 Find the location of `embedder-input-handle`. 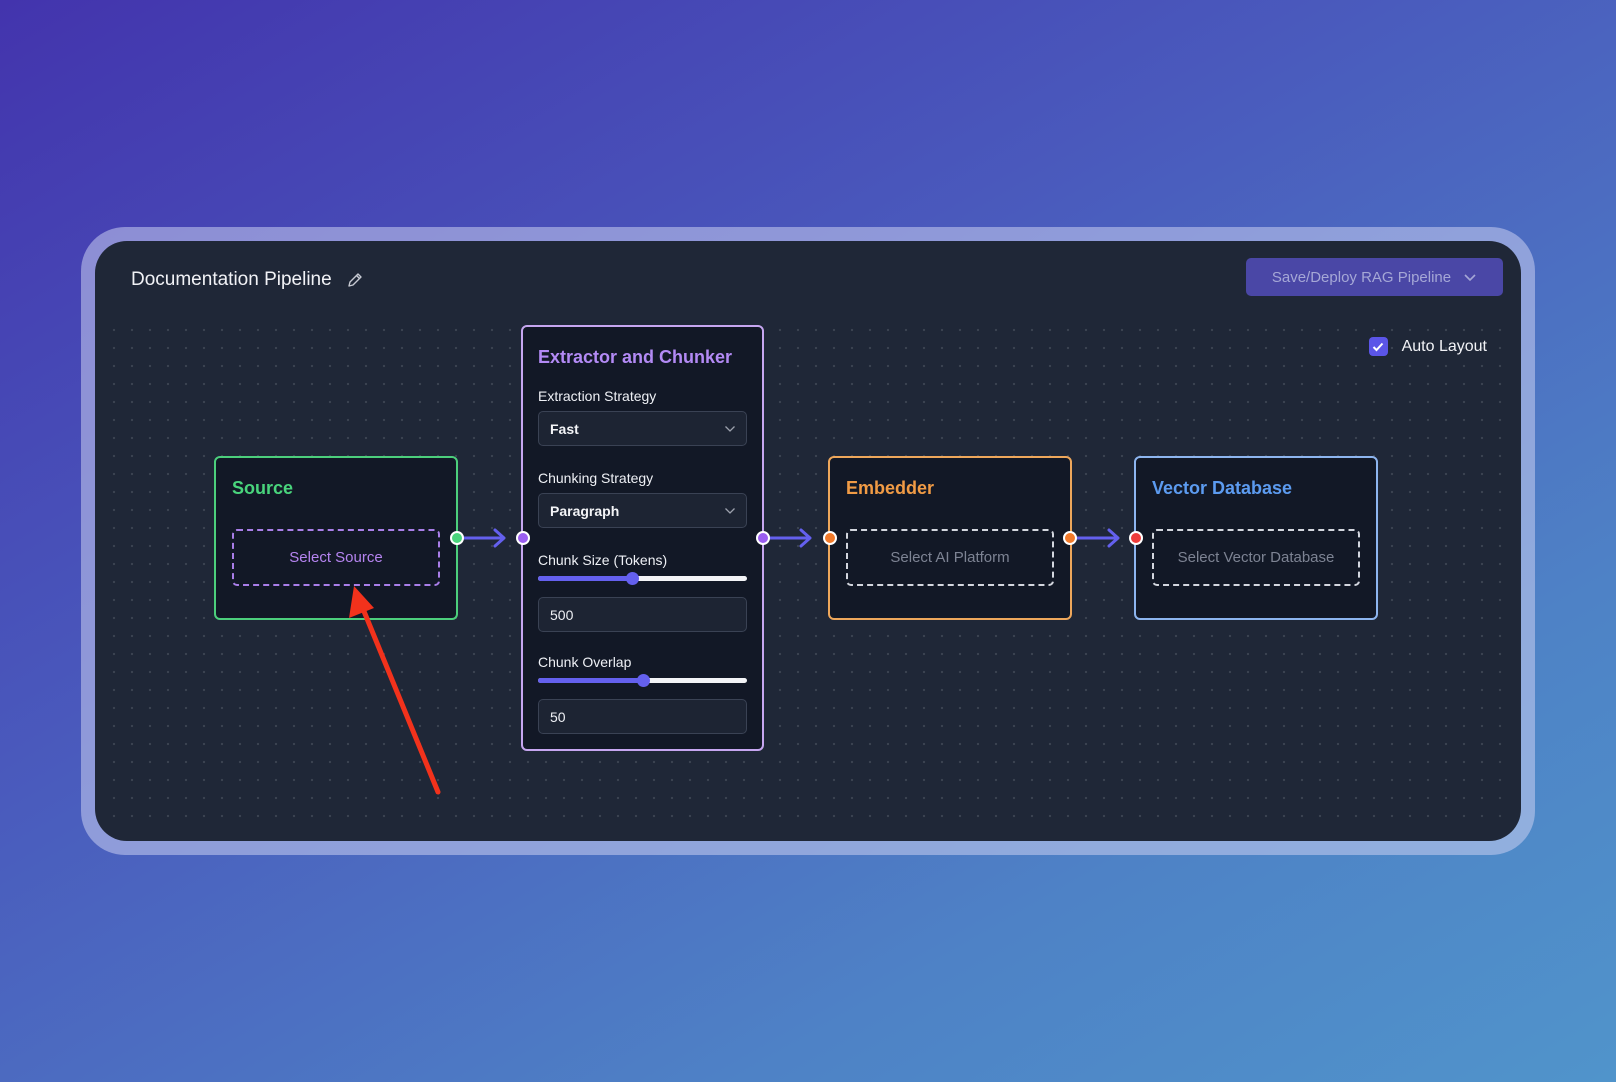

embedder-input-handle is located at coordinates (830, 538).